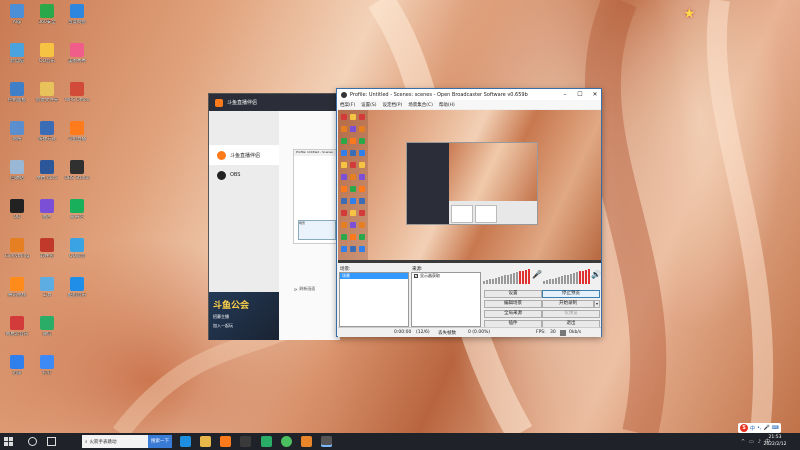 This screenshot has height=450, width=800. I want to click on source-visible-checkbox: ✓, so click(416, 276).